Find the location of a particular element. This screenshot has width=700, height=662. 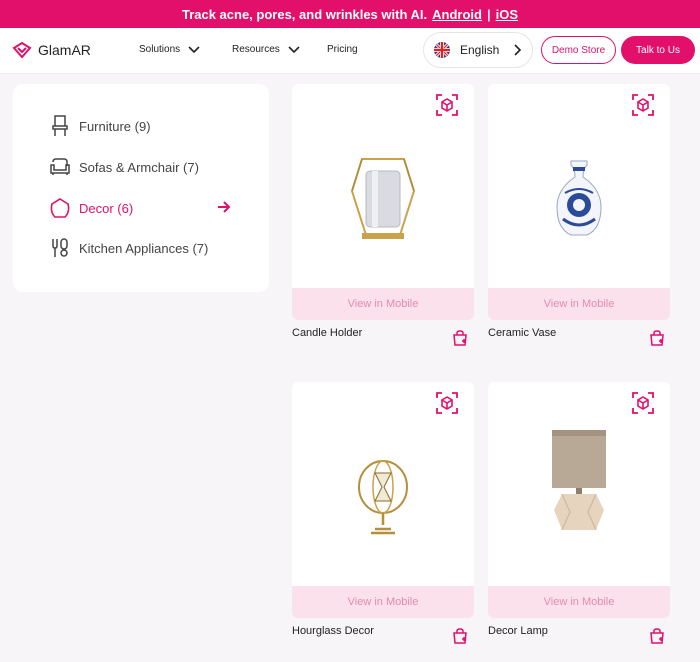

category-decor: Decor (6) is located at coordinates (149, 208).